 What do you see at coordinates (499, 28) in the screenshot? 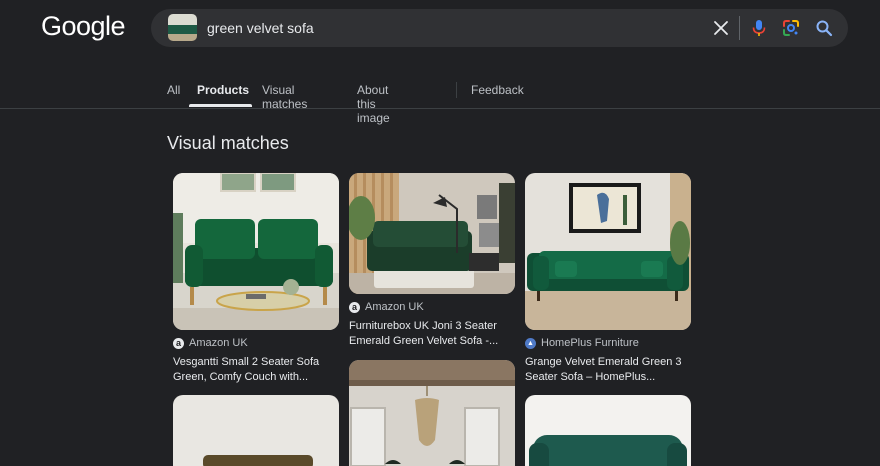
I see `search-bar: green velvet sofa` at bounding box center [499, 28].